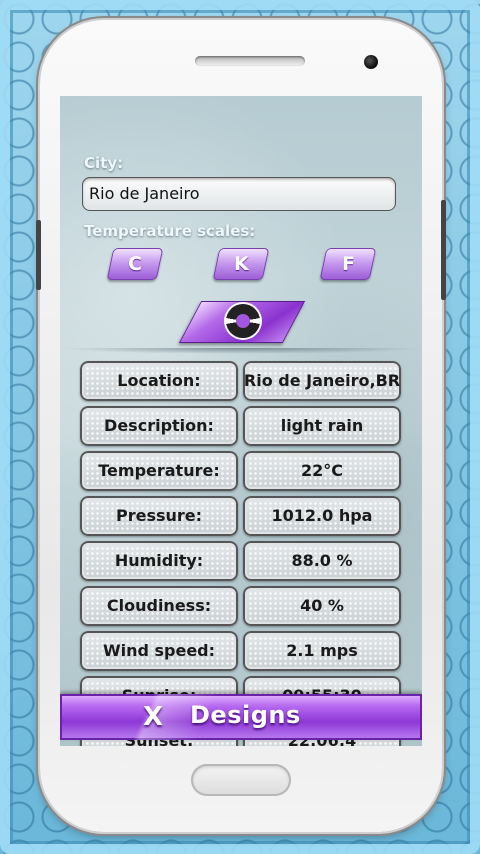 This screenshot has height=854, width=480. I want to click on row-label-cloudiness: Cloudiness:, so click(159, 606).